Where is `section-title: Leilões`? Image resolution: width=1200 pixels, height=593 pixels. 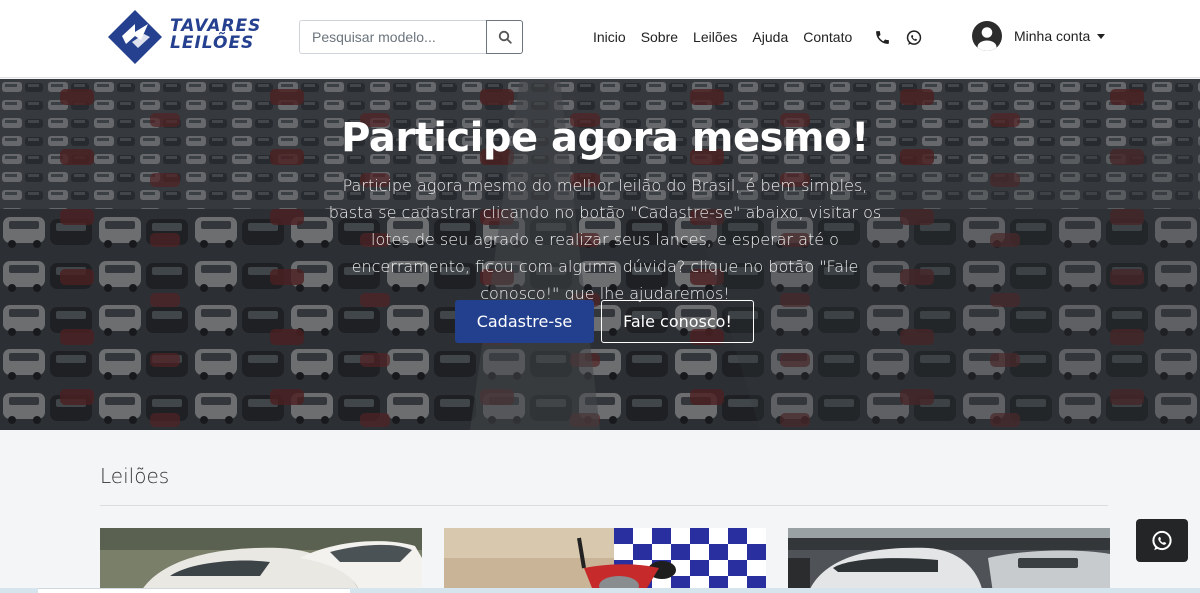
section-title: Leilões is located at coordinates (135, 476).